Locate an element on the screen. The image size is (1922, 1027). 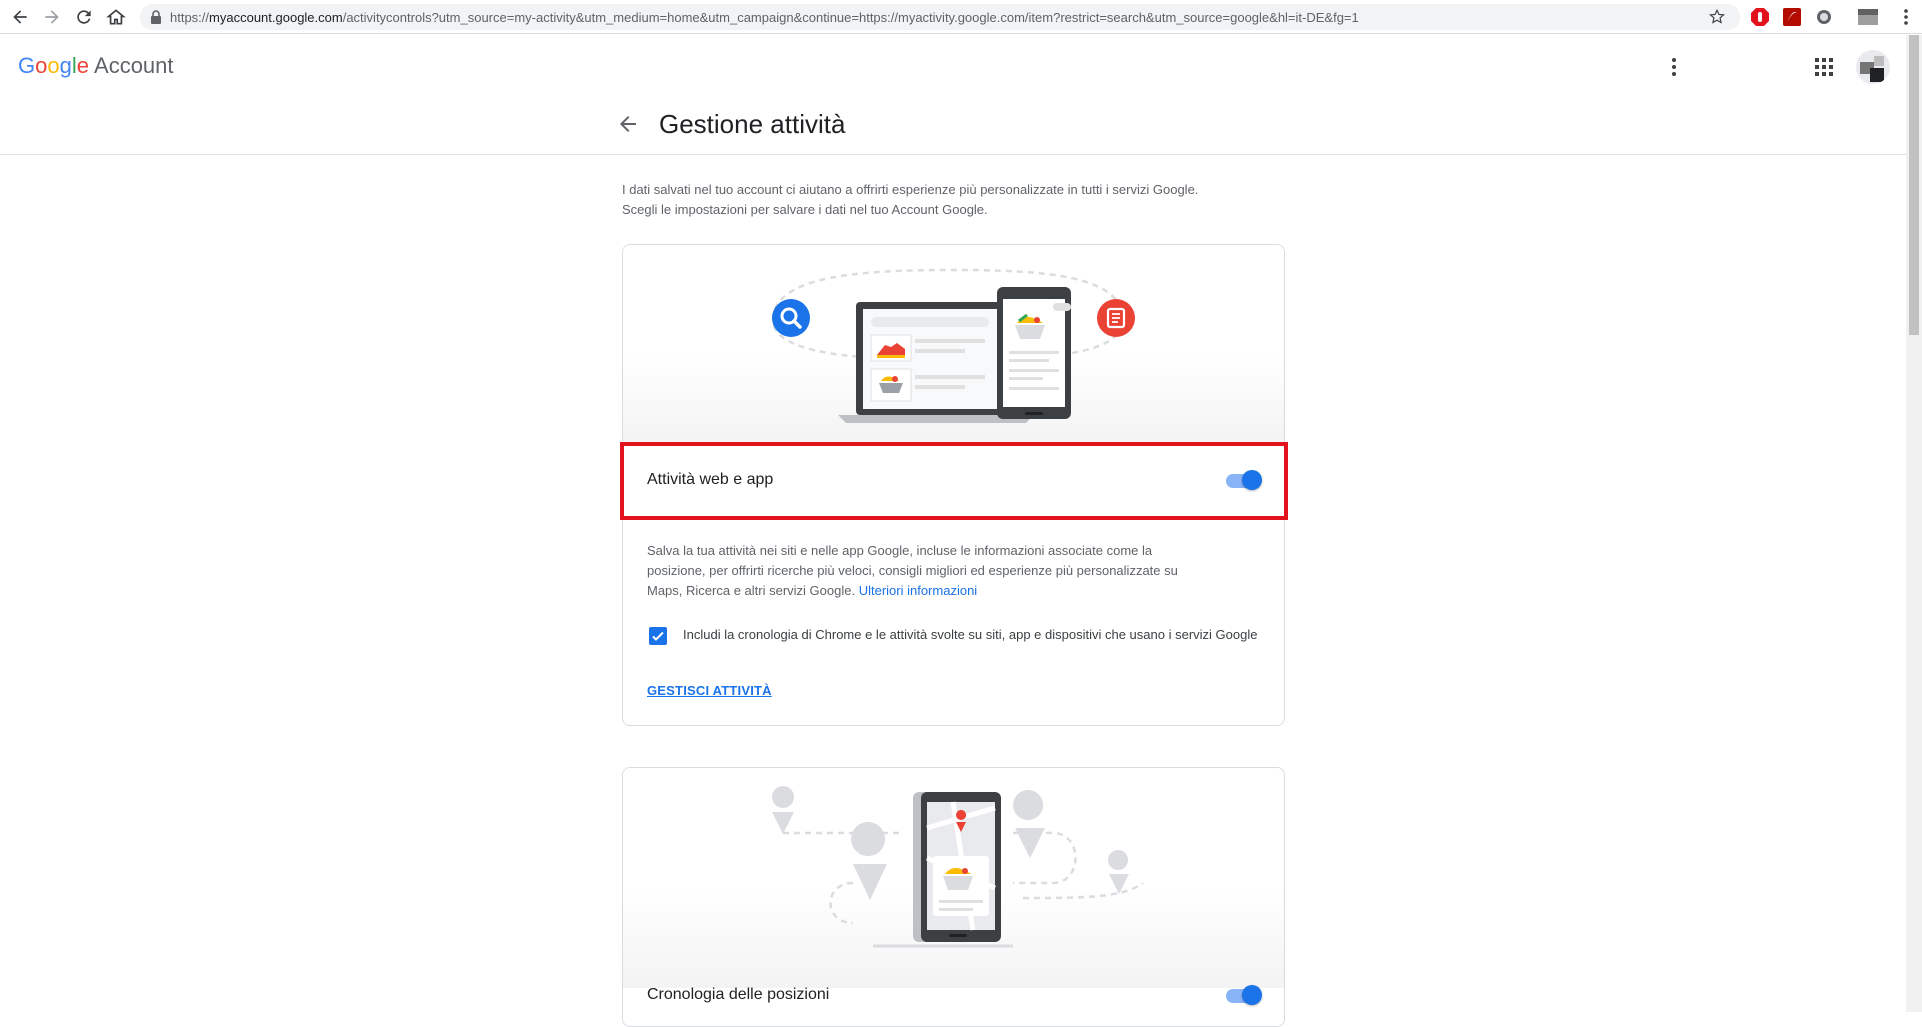
more-options-icon is located at coordinates (1674, 67).